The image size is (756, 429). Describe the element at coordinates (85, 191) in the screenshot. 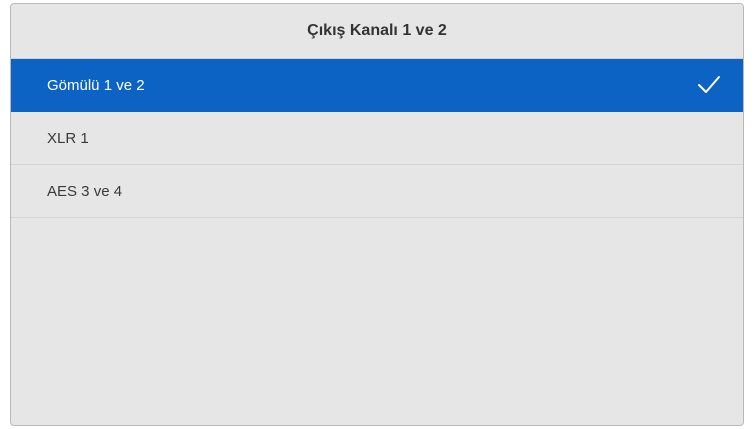

I see `option-label: AES 3 ve 4` at that location.